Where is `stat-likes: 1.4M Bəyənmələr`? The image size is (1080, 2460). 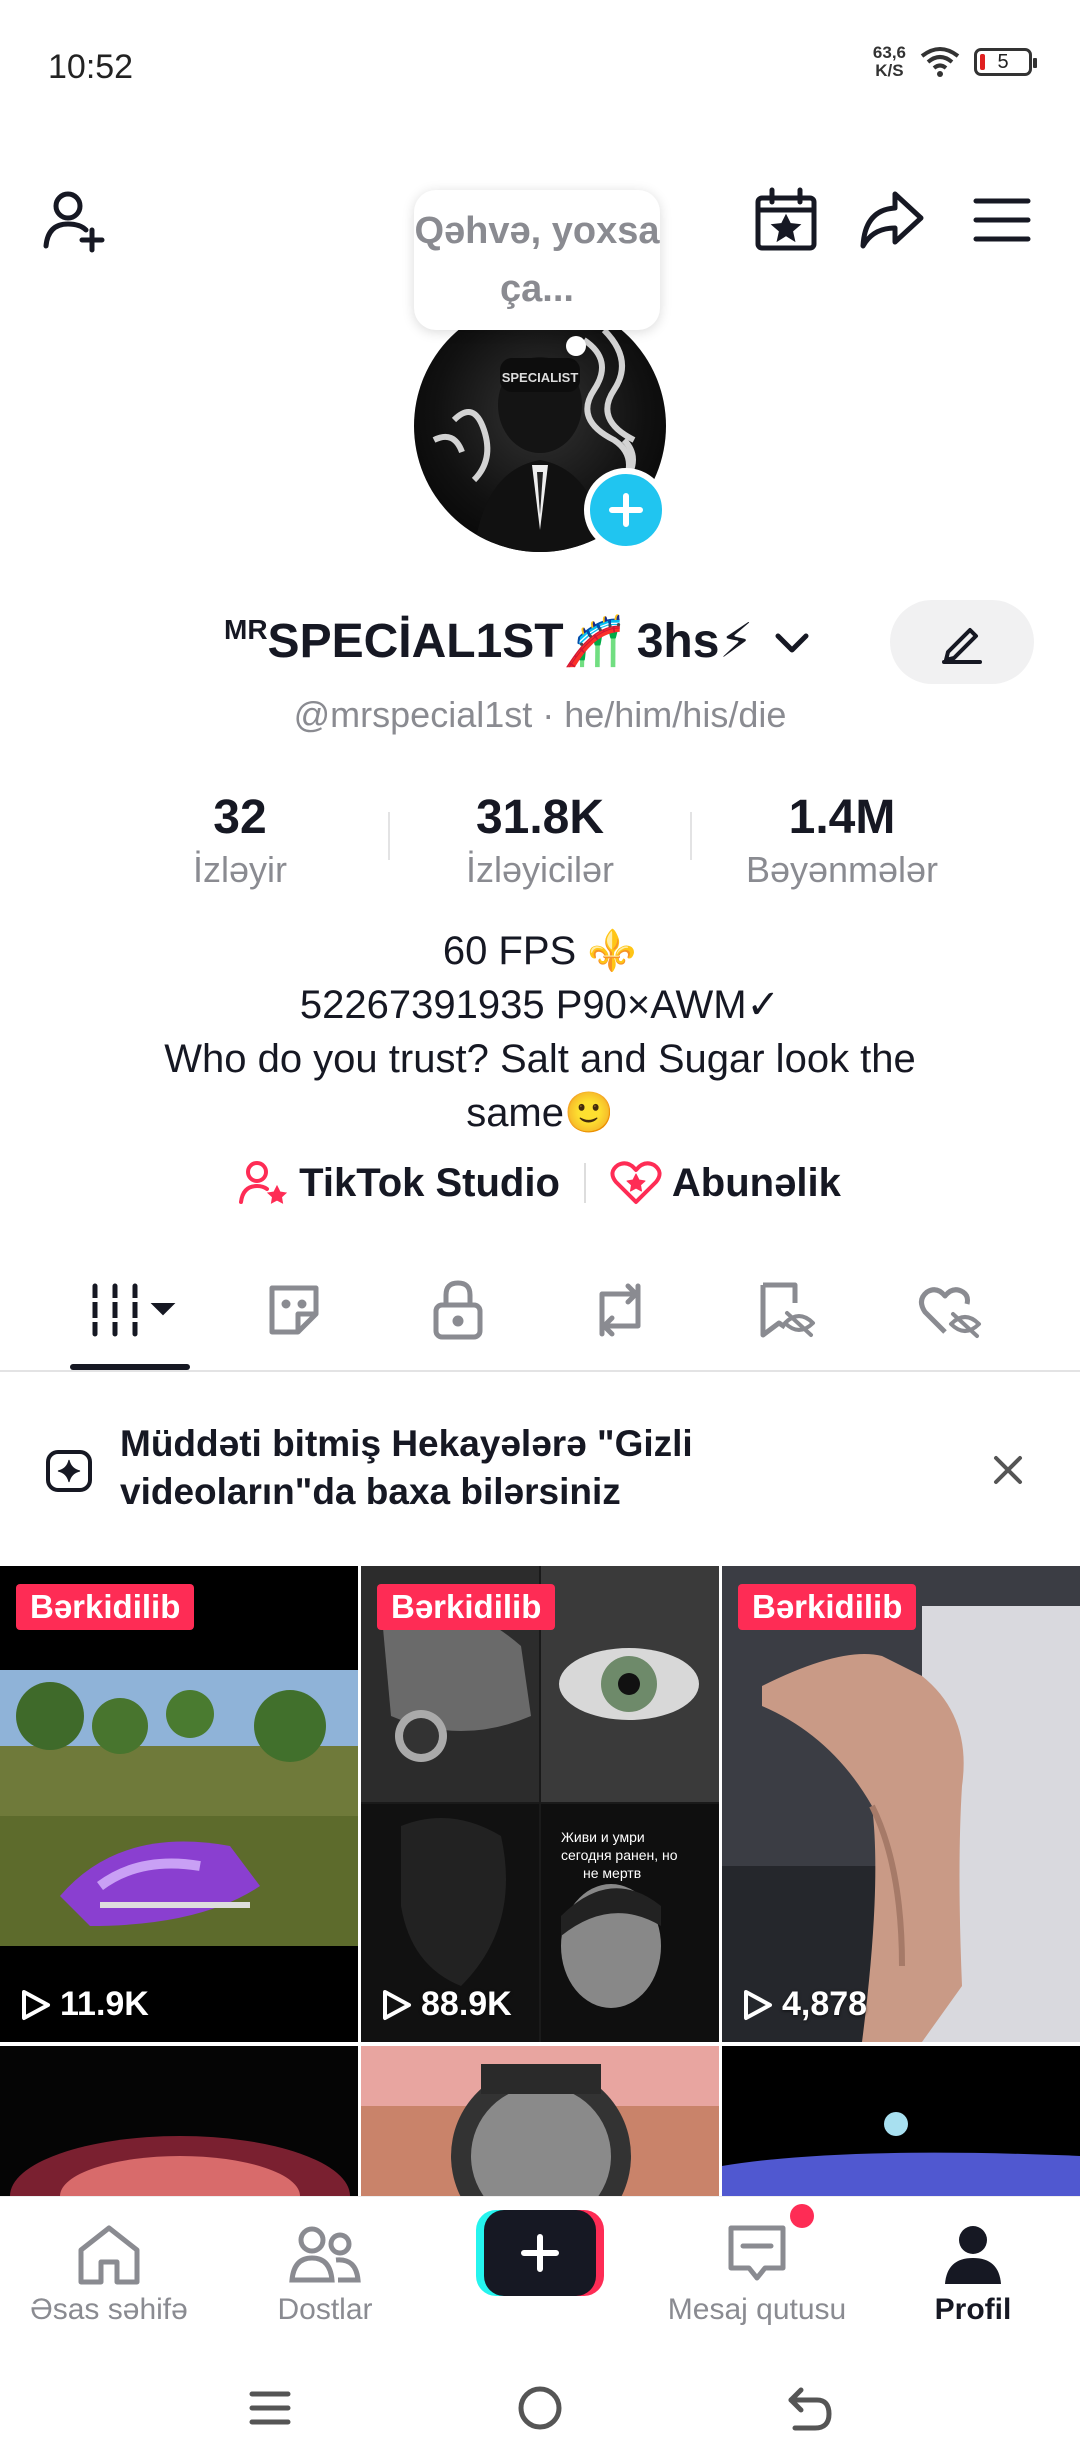
stat-likes: 1.4M Bəyənmələr is located at coordinates (842, 840).